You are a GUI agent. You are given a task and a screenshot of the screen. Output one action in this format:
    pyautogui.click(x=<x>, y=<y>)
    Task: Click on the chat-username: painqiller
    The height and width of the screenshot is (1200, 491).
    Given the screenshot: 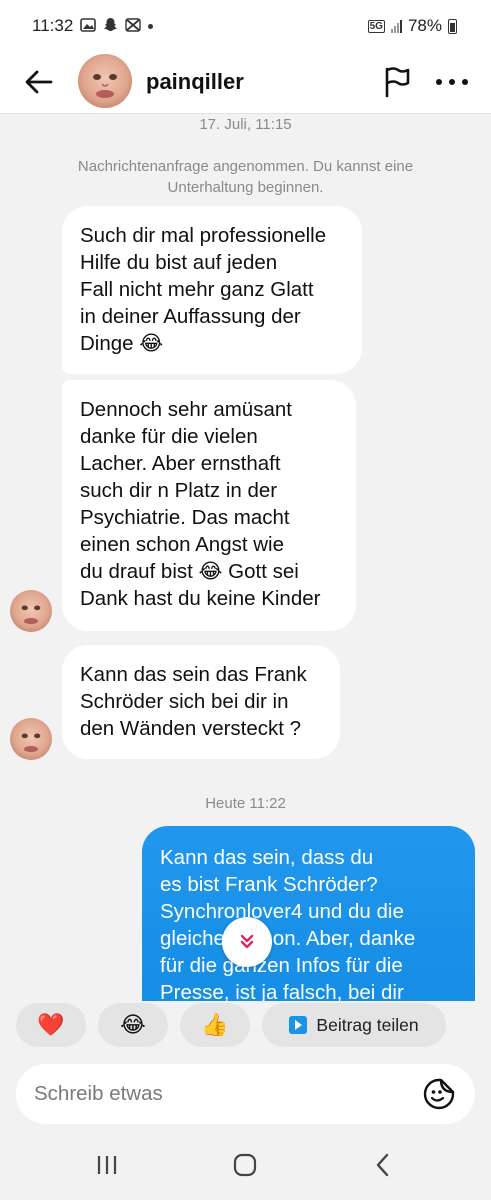 What is the action you would take?
    pyautogui.click(x=195, y=82)
    